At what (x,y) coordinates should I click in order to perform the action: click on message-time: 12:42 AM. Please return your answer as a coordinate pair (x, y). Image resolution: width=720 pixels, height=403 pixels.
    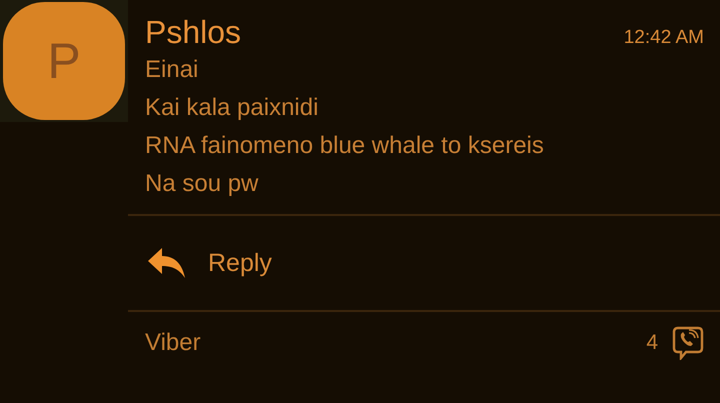
    Looking at the image, I should click on (664, 38).